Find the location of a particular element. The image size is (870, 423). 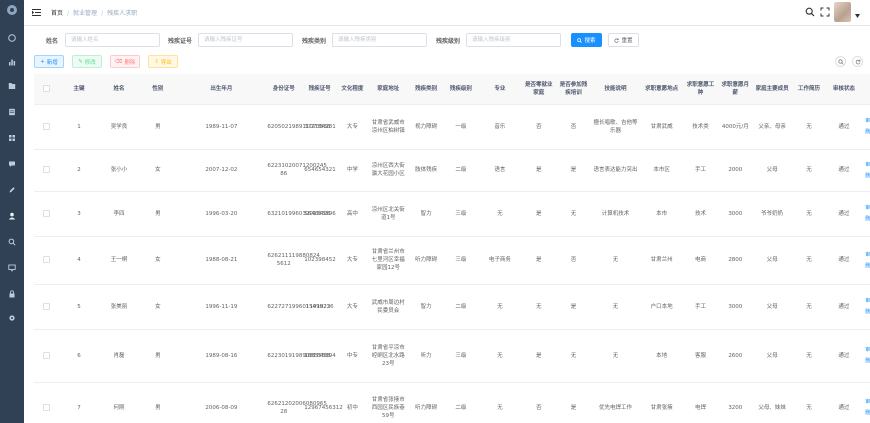

column-header: 身份证号 is located at coordinates (284, 89).